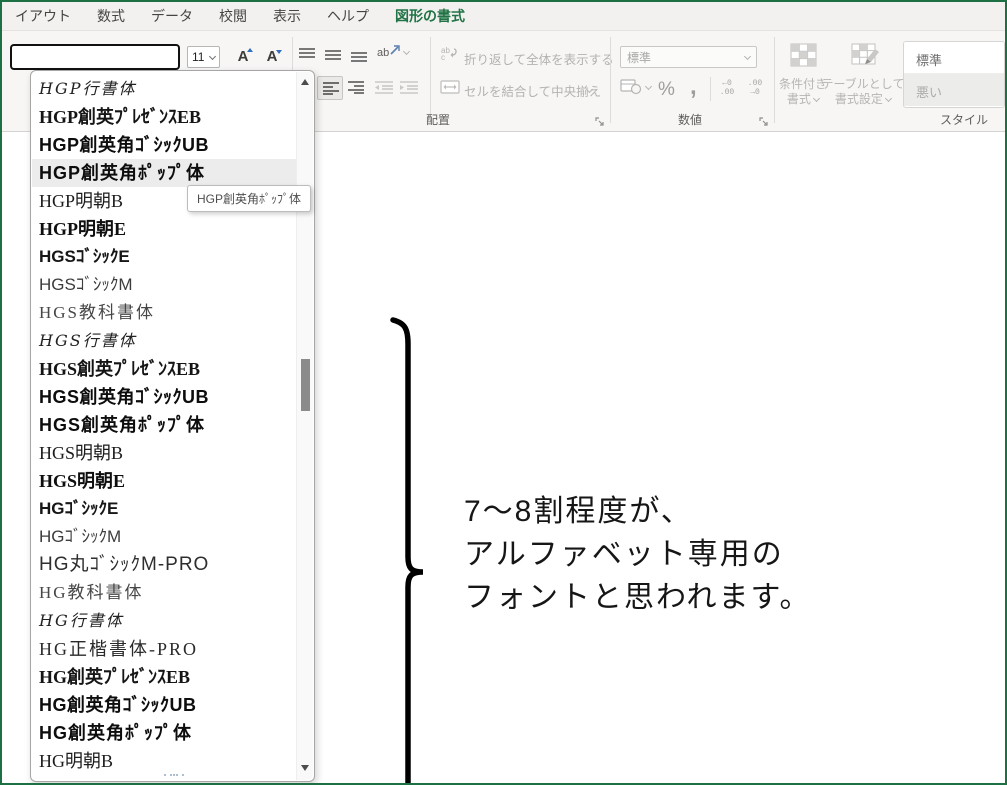 The image size is (1007, 785). Describe the element at coordinates (164, 649) in the screenshot. I see `font-list-item: HG正楷書体-PRO` at that location.